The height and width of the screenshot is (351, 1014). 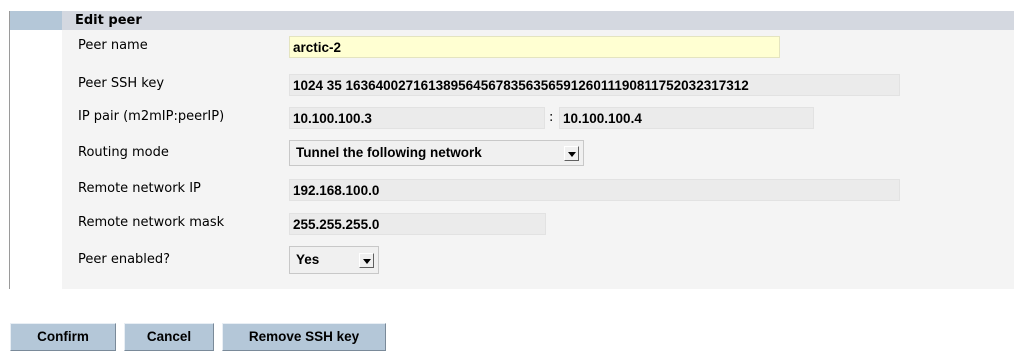 What do you see at coordinates (151, 116) in the screenshot?
I see `ip-pair-label: IP pair (m2mIP:peerIP)` at bounding box center [151, 116].